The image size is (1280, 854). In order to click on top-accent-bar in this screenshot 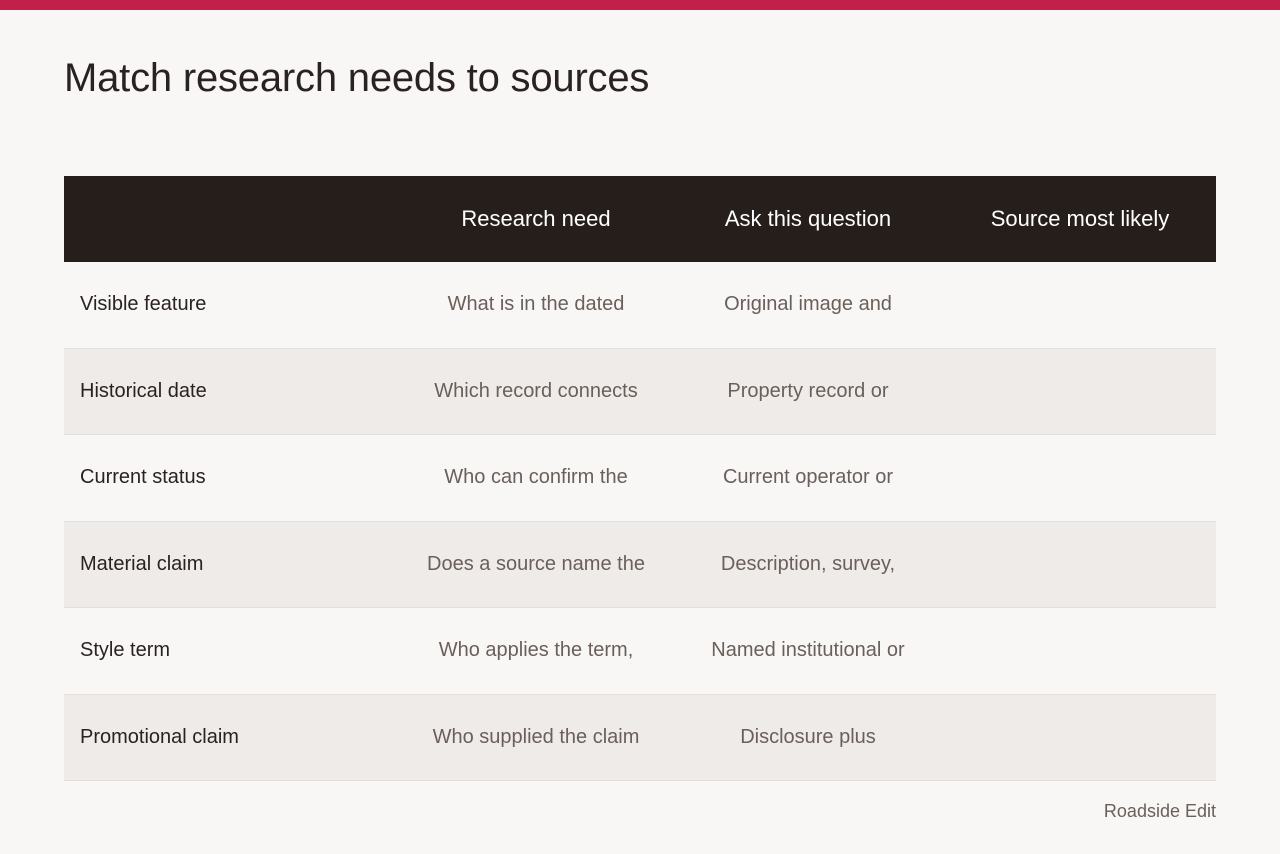, I will do `click(640, 5)`.